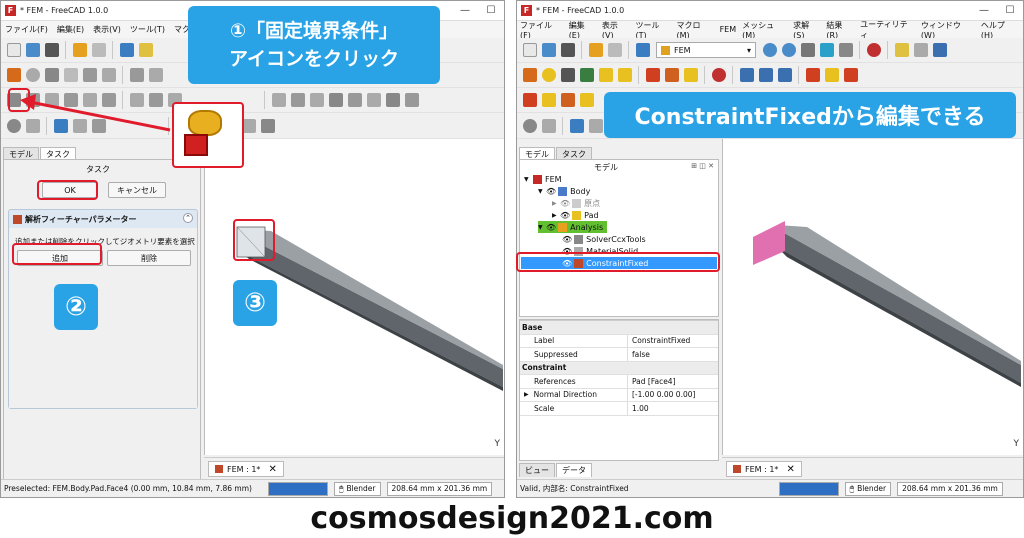 This screenshot has width=1024, height=538. Describe the element at coordinates (57, 254) in the screenshot. I see `add-highlight` at that location.